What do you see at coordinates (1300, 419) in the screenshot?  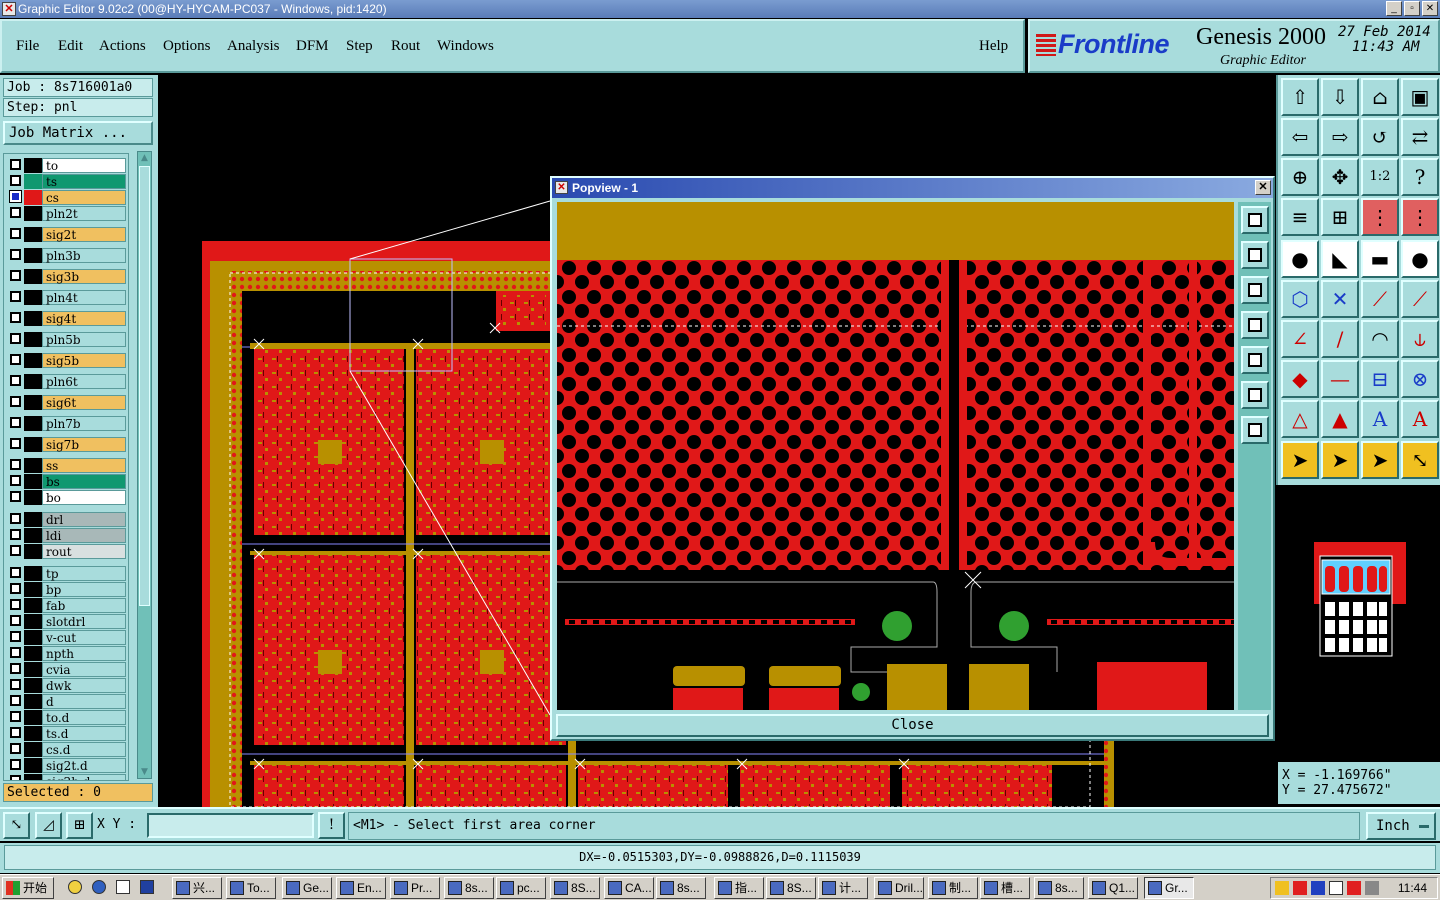 I see `triangle-icon: △` at bounding box center [1300, 419].